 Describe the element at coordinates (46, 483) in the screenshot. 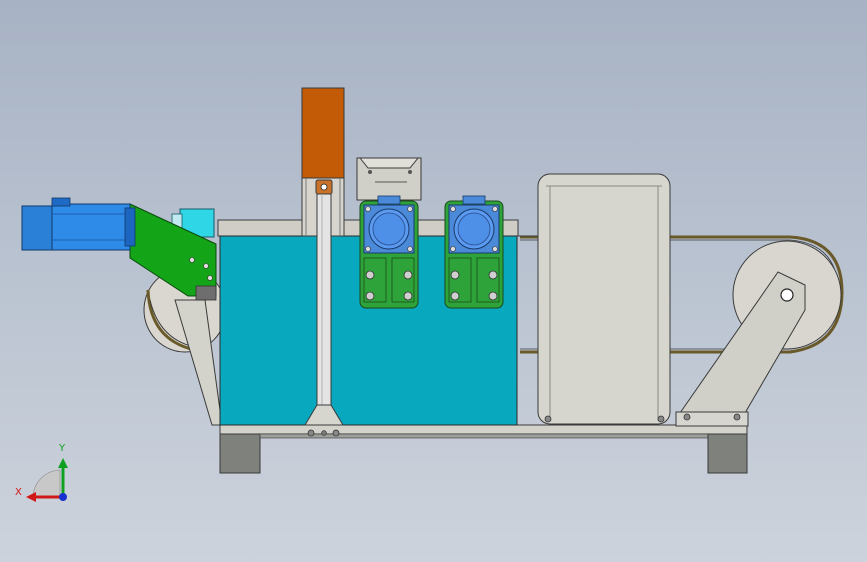

I see `triad-plane-arc` at that location.